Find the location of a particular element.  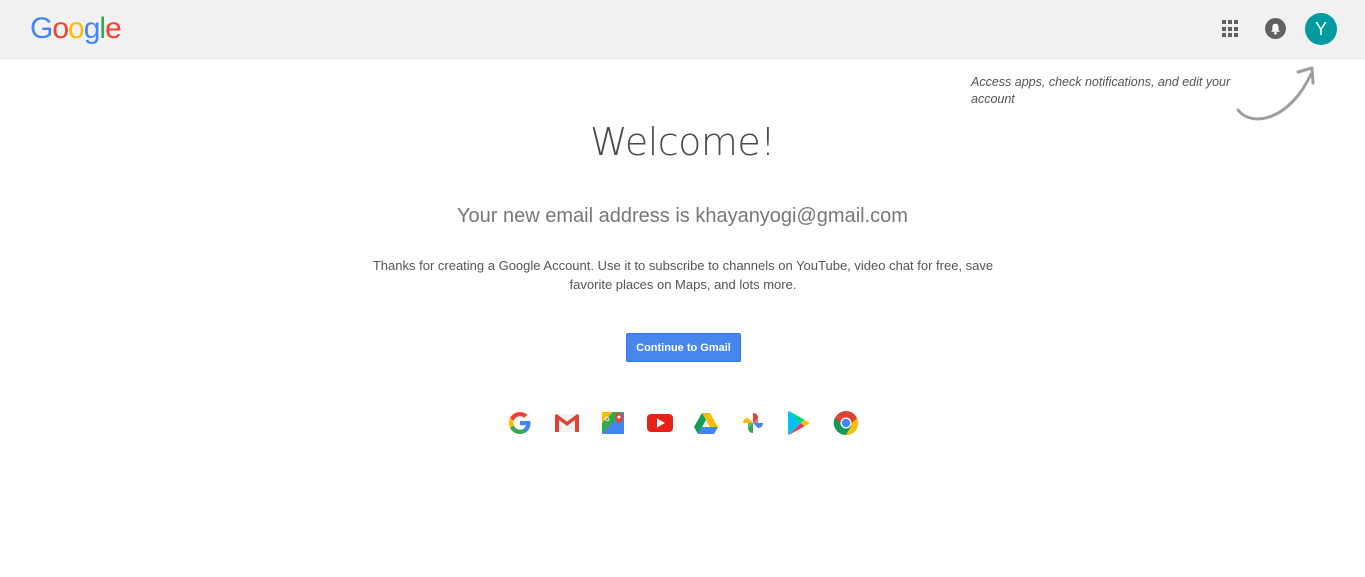

maps-icon: G is located at coordinates (613, 423).